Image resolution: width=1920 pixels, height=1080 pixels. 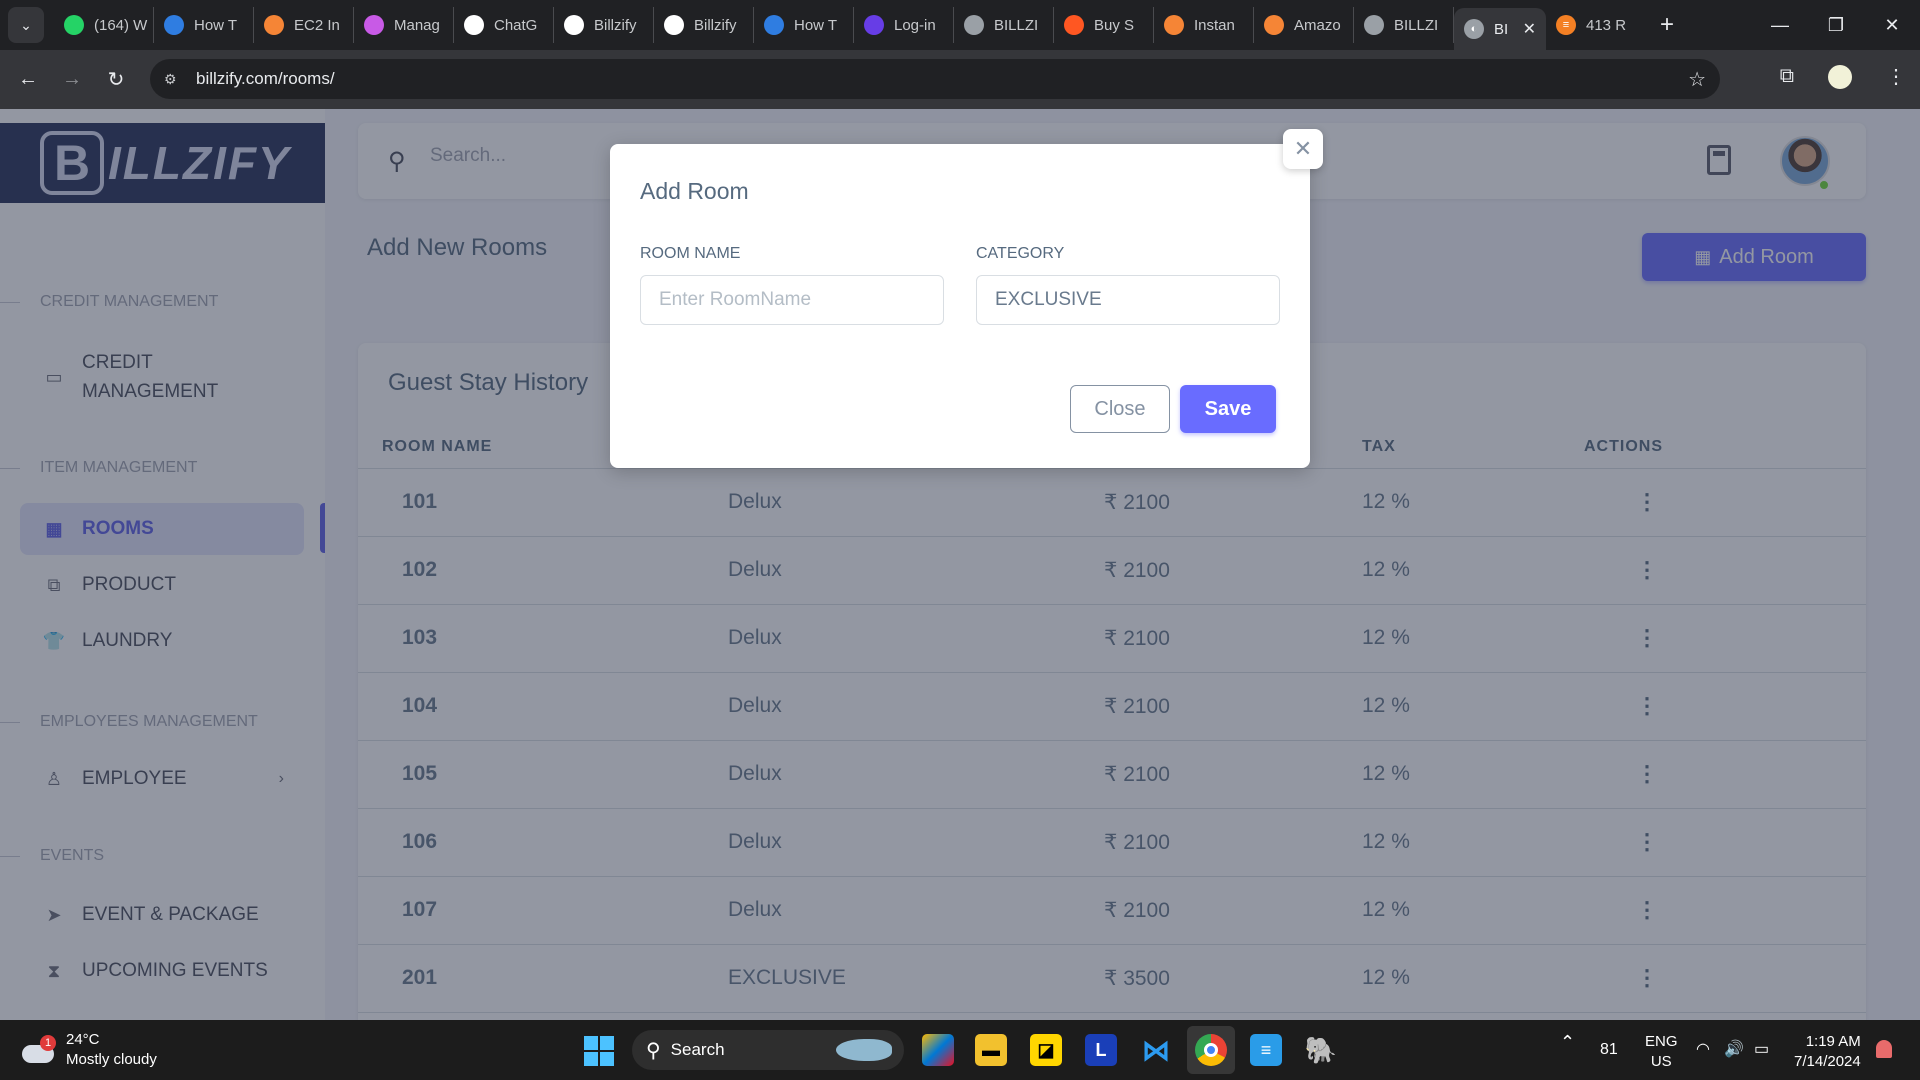 What do you see at coordinates (1114, 25) in the screenshot?
I see `tab-label: Buy S` at bounding box center [1114, 25].